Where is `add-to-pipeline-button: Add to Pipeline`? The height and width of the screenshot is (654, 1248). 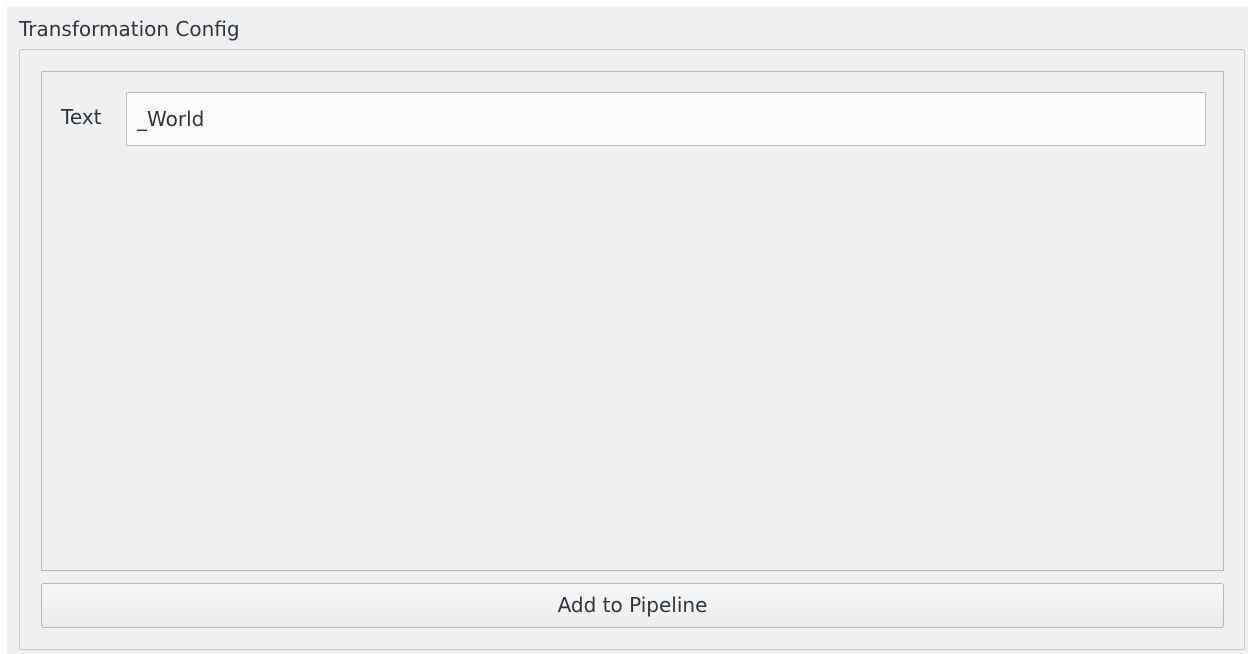
add-to-pipeline-button: Add to Pipeline is located at coordinates (632, 605).